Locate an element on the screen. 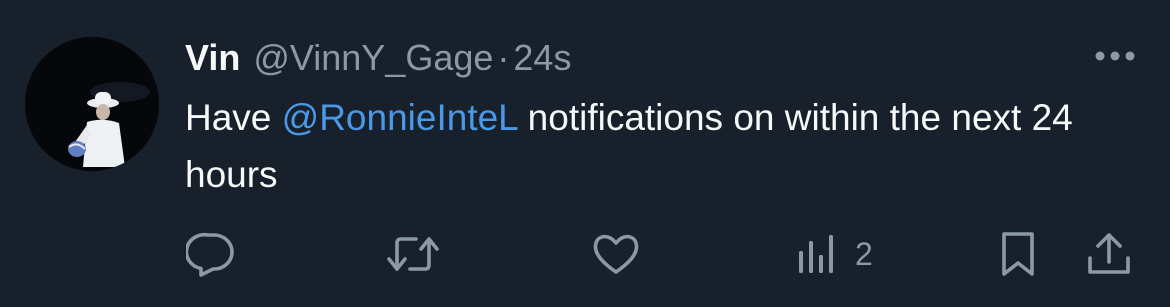 This screenshot has width=1170, height=307. author-name: Vin is located at coordinates (212, 58).